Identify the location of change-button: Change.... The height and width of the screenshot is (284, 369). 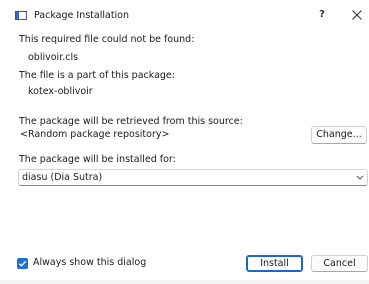
(339, 135).